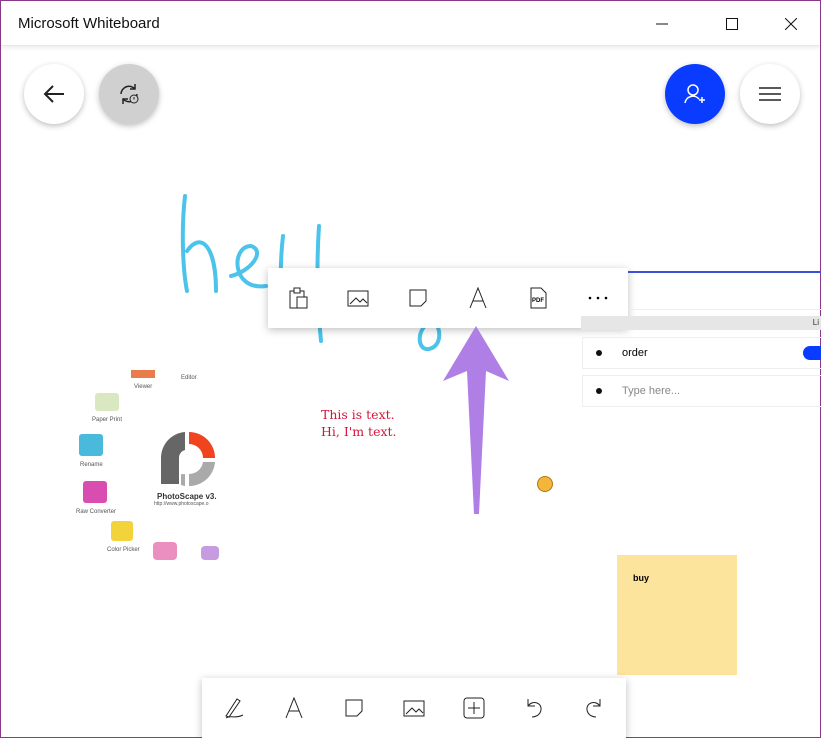 This screenshot has height=738, width=821. I want to click on menu-button, so click(770, 94).